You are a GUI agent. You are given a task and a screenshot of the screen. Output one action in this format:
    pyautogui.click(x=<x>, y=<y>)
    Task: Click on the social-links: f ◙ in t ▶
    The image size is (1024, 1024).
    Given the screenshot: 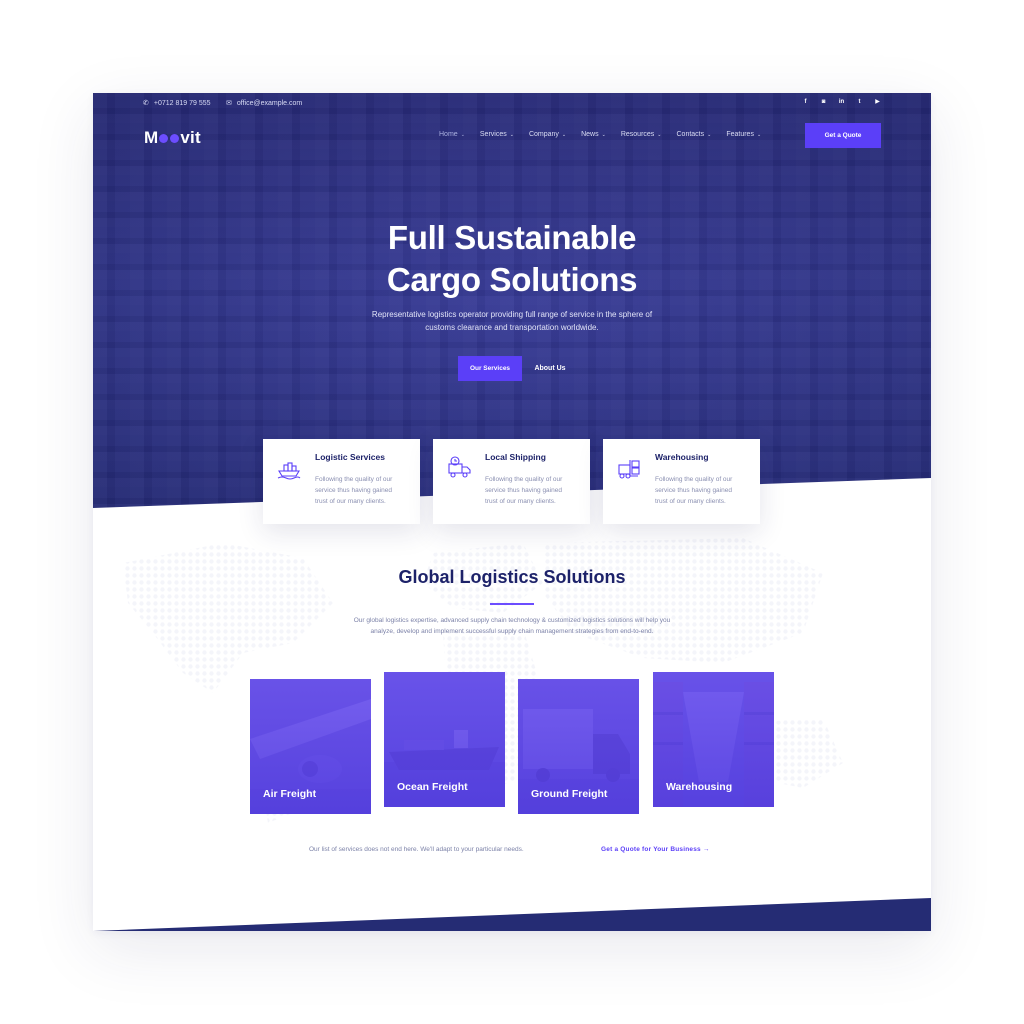 What is the action you would take?
    pyautogui.click(x=841, y=102)
    